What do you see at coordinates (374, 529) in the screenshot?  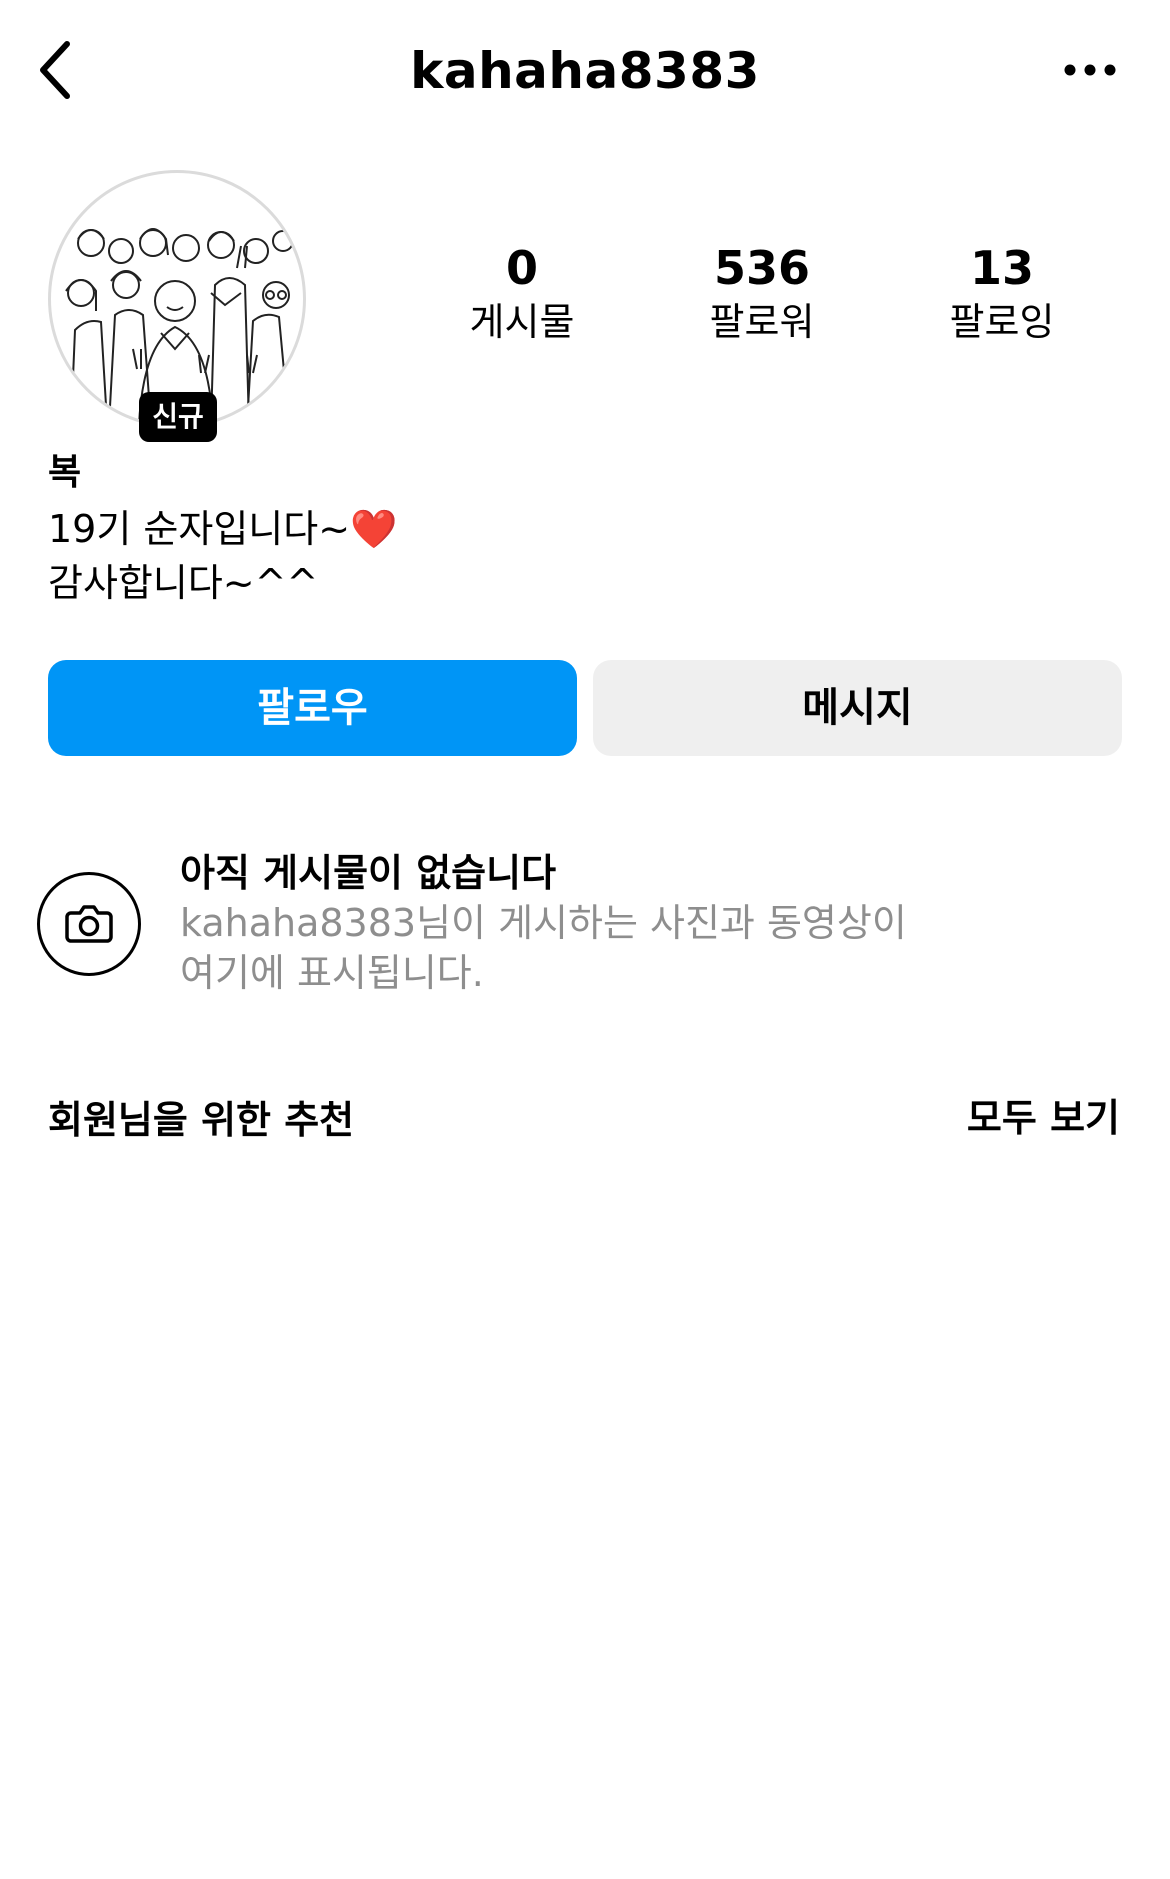 I see `heart-icon: ❤️` at bounding box center [374, 529].